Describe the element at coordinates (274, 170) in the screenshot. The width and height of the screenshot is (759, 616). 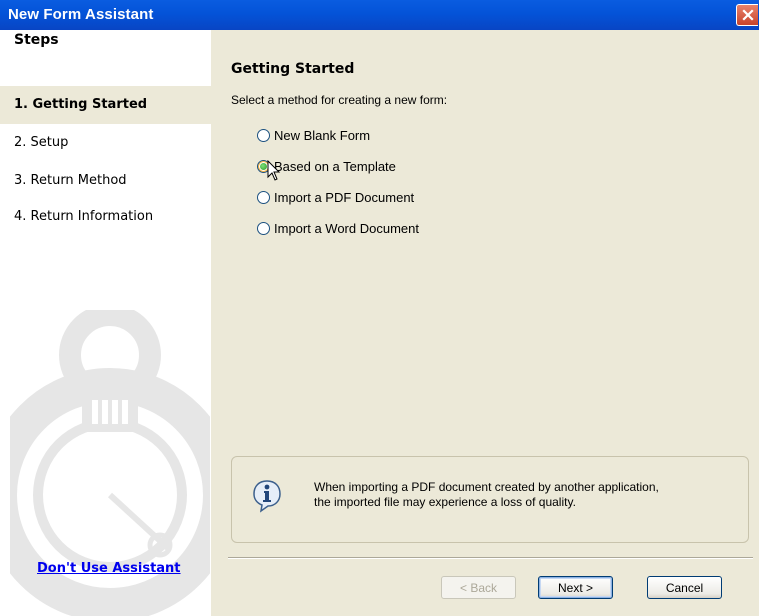
I see `mouse-cursor-icon` at that location.